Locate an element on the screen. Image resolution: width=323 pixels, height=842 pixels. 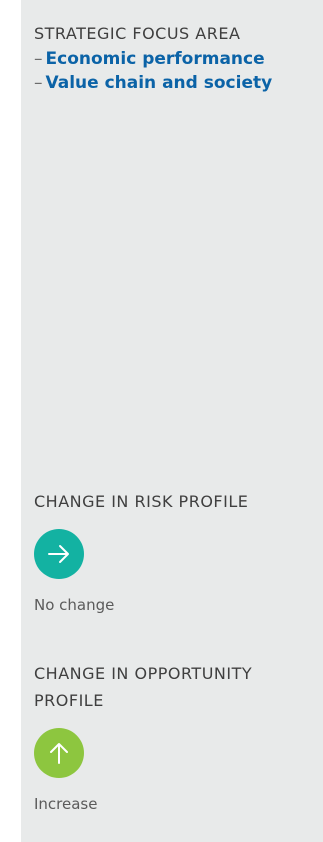
strategic-focus-heading: STRATEGIC FOCUS AREA is located at coordinates (137, 33).